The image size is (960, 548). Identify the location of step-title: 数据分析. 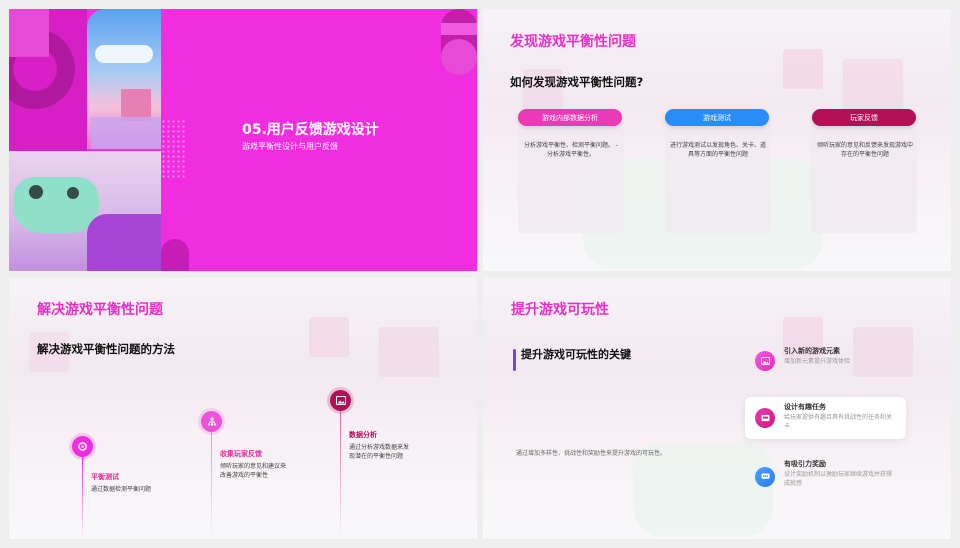
(363, 435).